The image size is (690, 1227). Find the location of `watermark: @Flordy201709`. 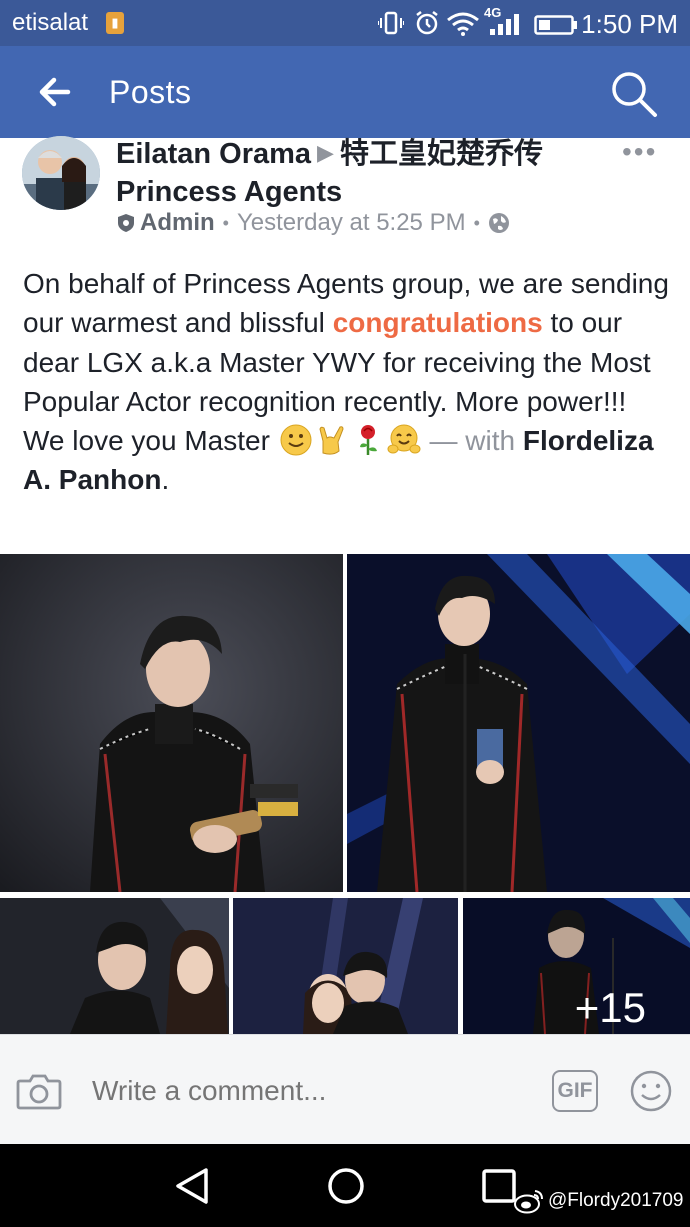

watermark: @Flordy201709 is located at coordinates (598, 1201).